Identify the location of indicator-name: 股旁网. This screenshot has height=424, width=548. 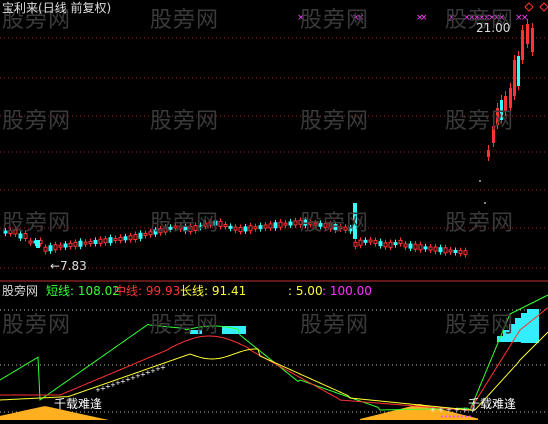
(20, 291).